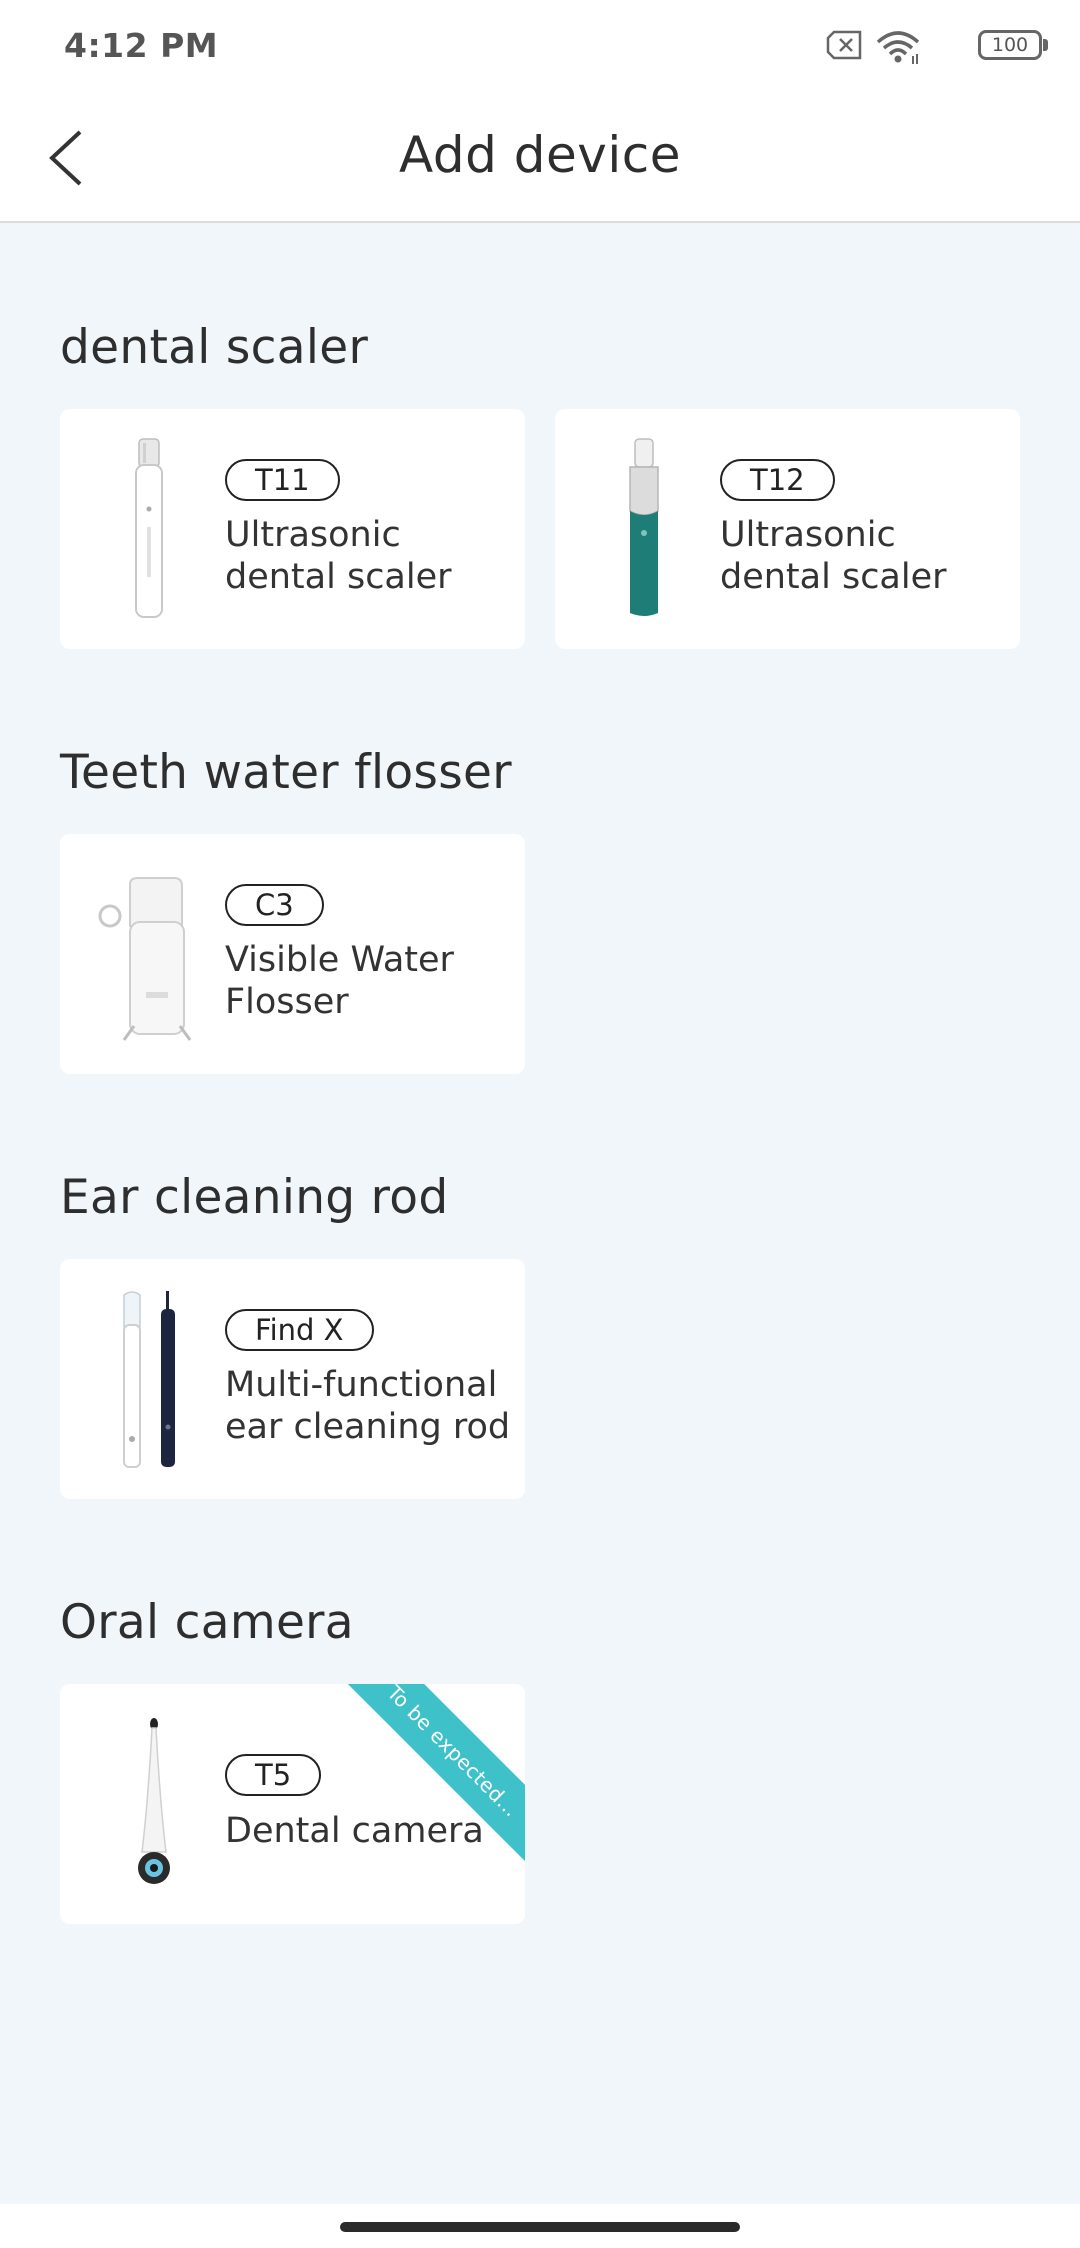 This screenshot has height=2248, width=1080. What do you see at coordinates (368, 1406) in the screenshot?
I see `device-name: Multi-functional ear cleaning rod` at bounding box center [368, 1406].